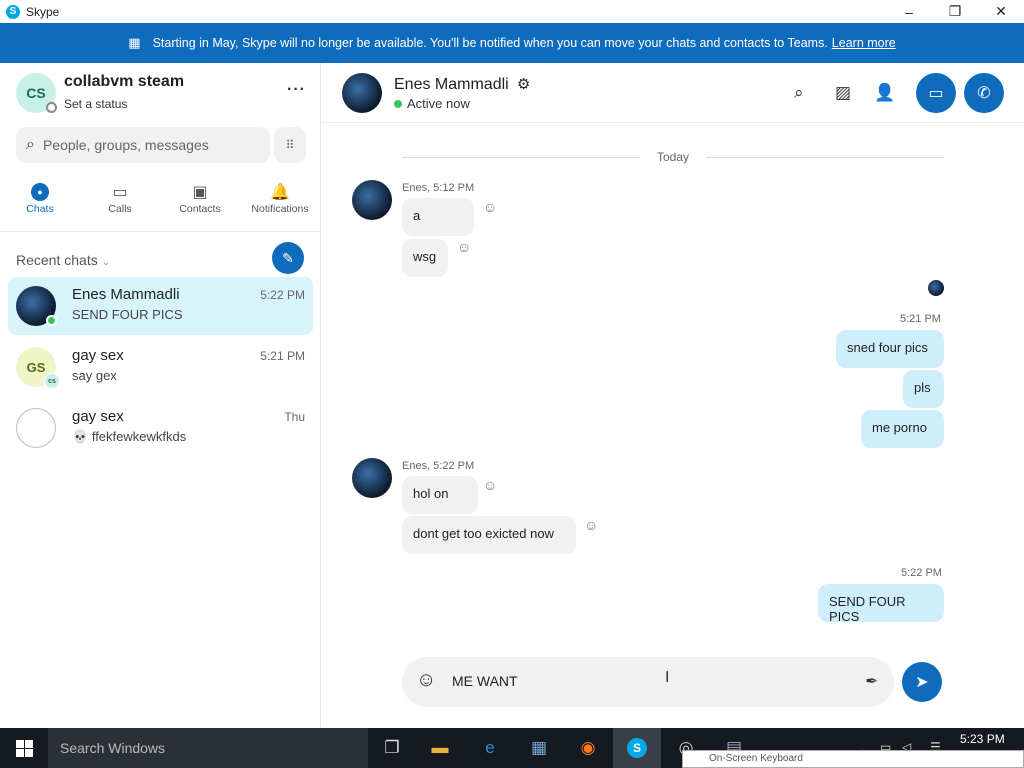 This screenshot has height=768, width=1024. I want to click on start-button, so click(24, 748).